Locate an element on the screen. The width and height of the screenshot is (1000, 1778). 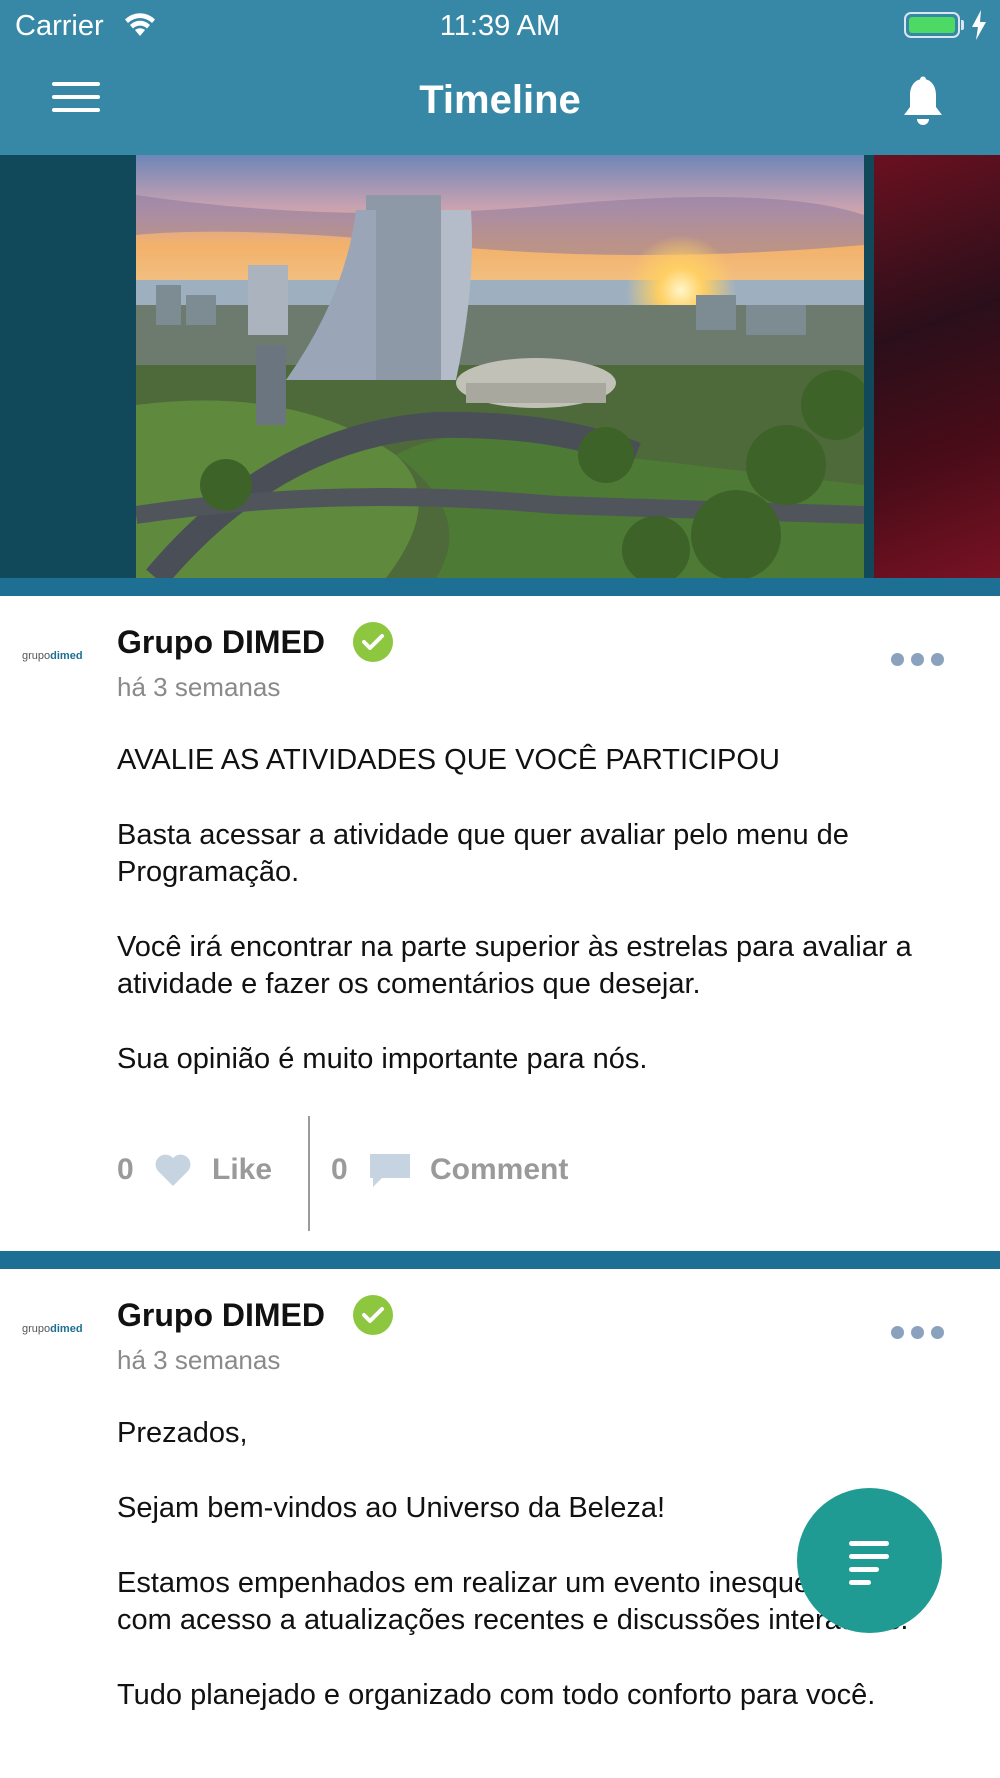
comment-button: Comment is located at coordinates (499, 1170).